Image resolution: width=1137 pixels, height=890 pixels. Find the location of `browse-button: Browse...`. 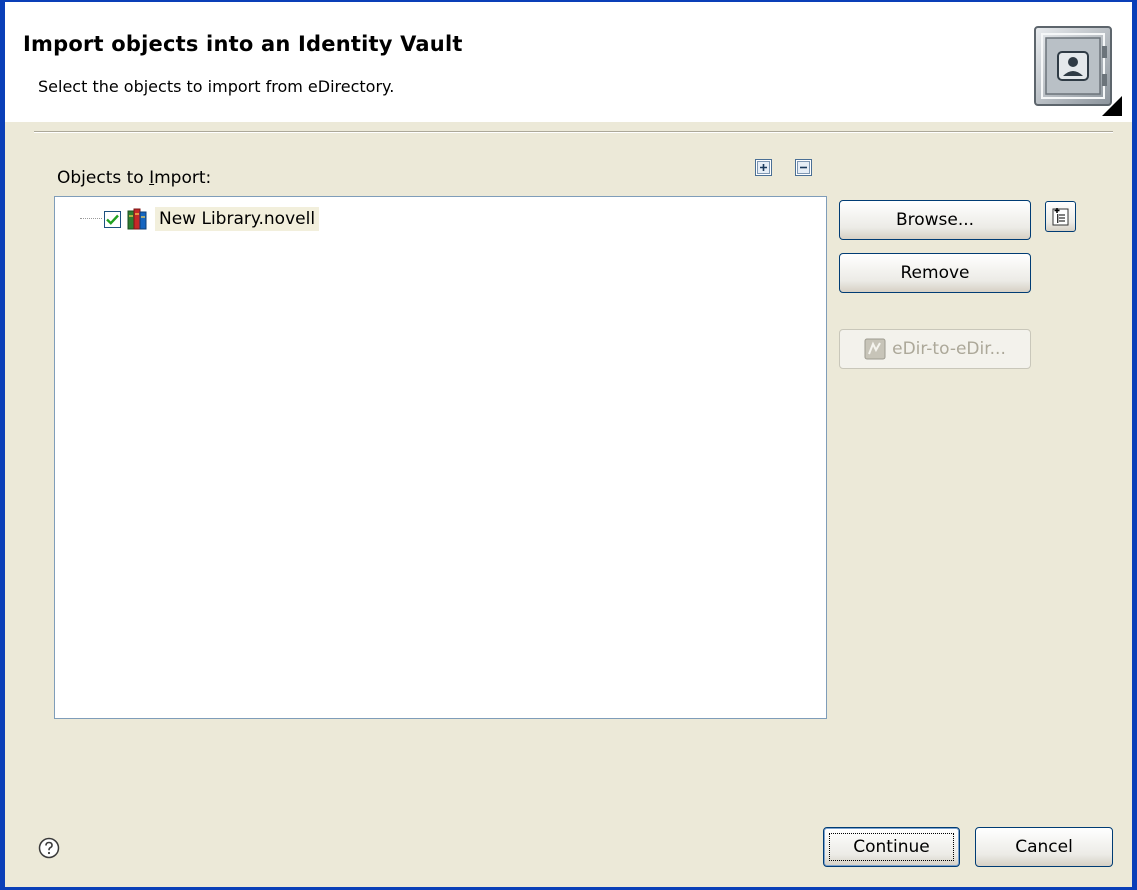

browse-button: Browse... is located at coordinates (935, 220).